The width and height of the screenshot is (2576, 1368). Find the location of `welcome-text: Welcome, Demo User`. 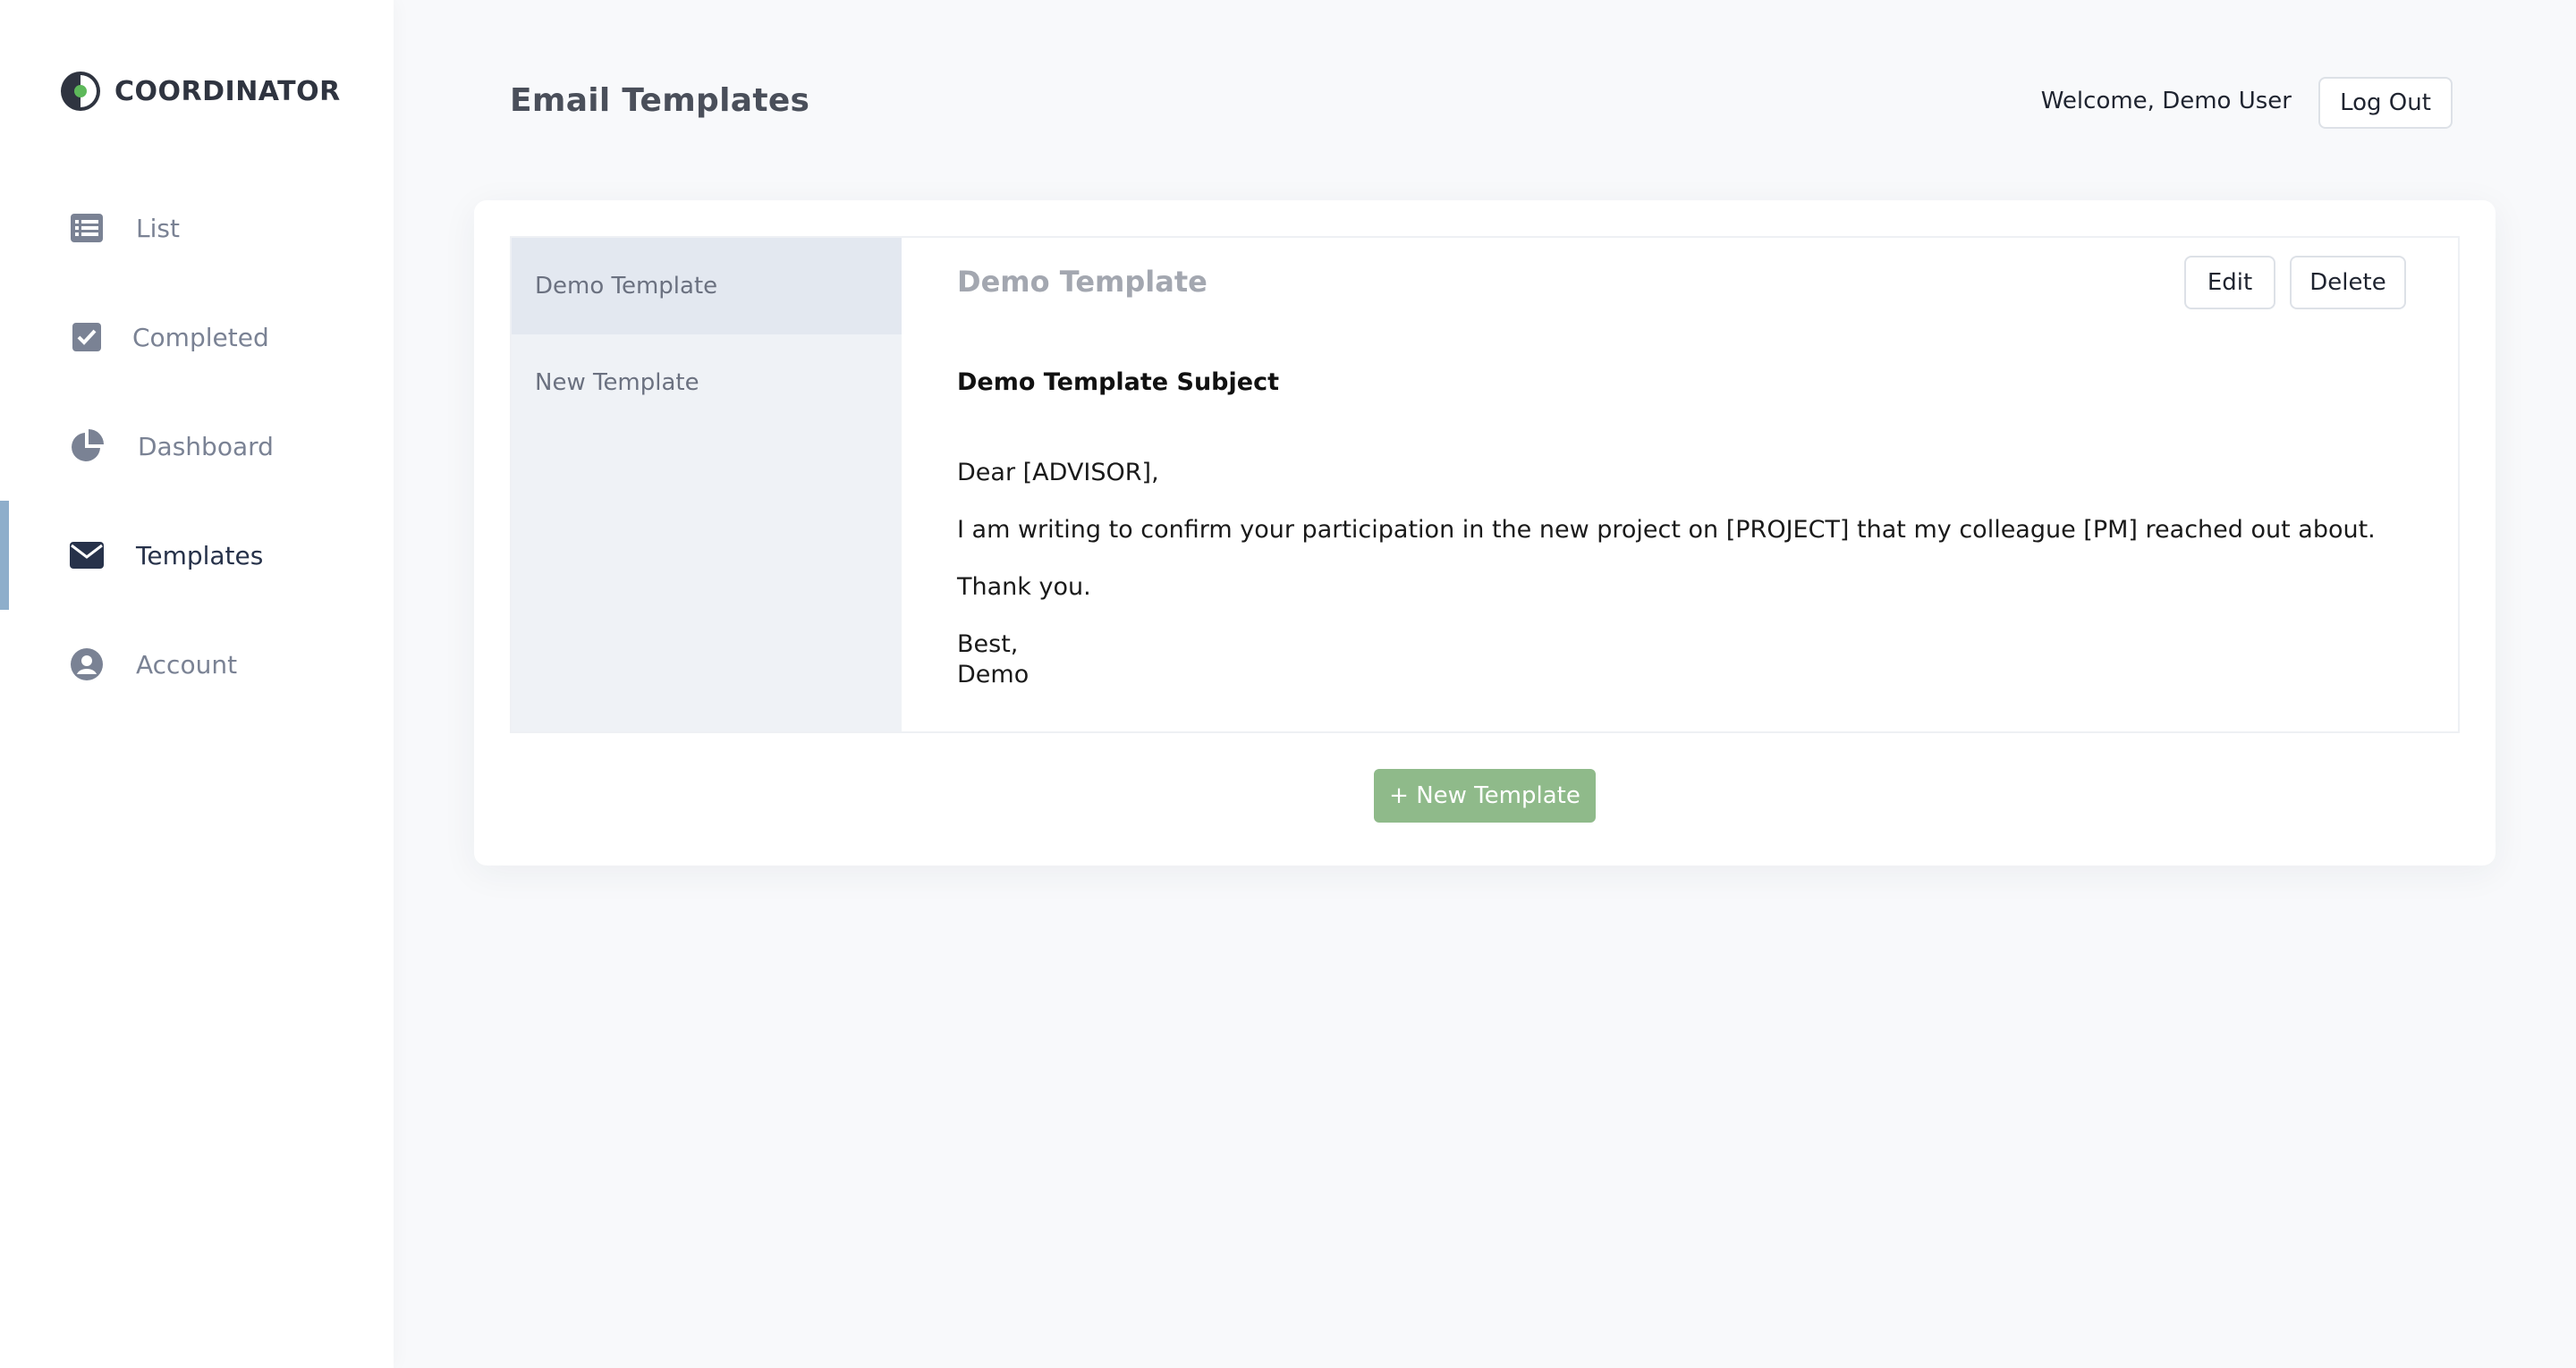

welcome-text: Welcome, Demo User is located at coordinates (2166, 101).